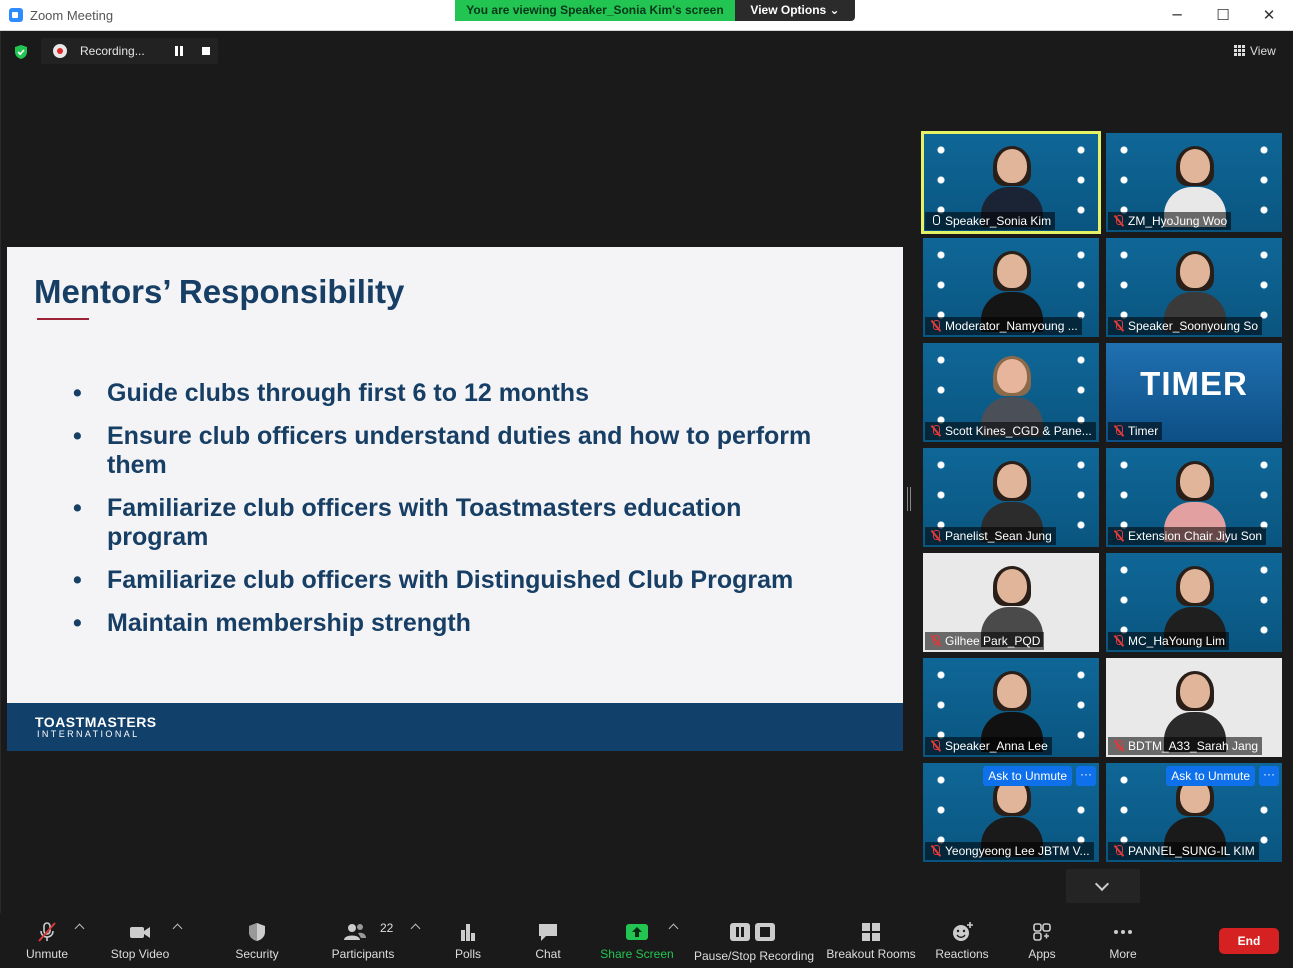 The height and width of the screenshot is (968, 1293). What do you see at coordinates (355, 932) in the screenshot?
I see `participants-icon` at bounding box center [355, 932].